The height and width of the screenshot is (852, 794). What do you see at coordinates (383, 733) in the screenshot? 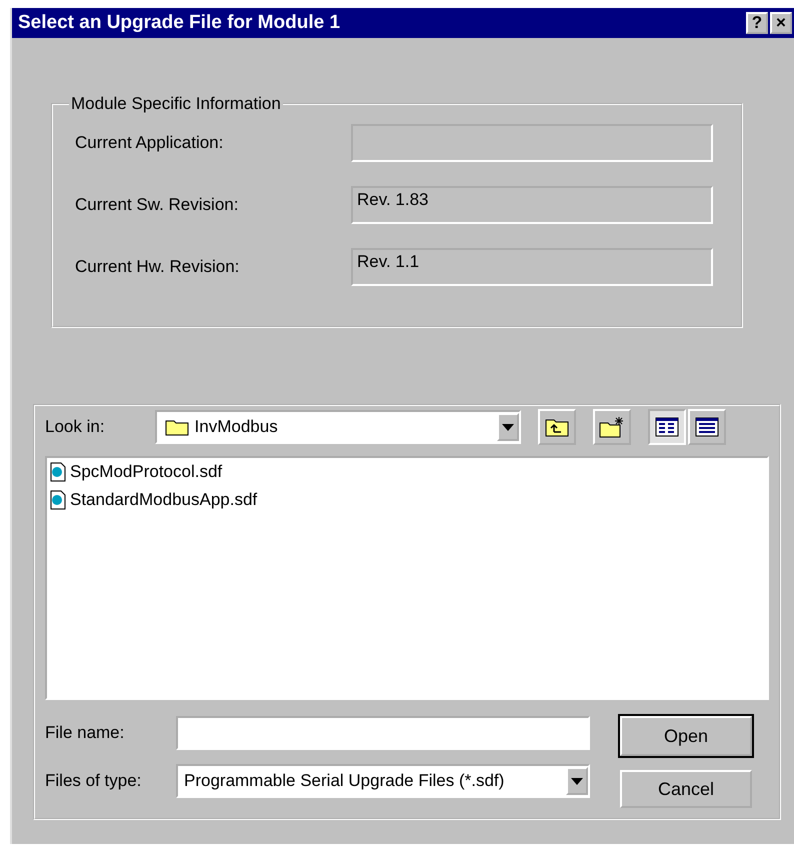
I see `file-name-field` at bounding box center [383, 733].